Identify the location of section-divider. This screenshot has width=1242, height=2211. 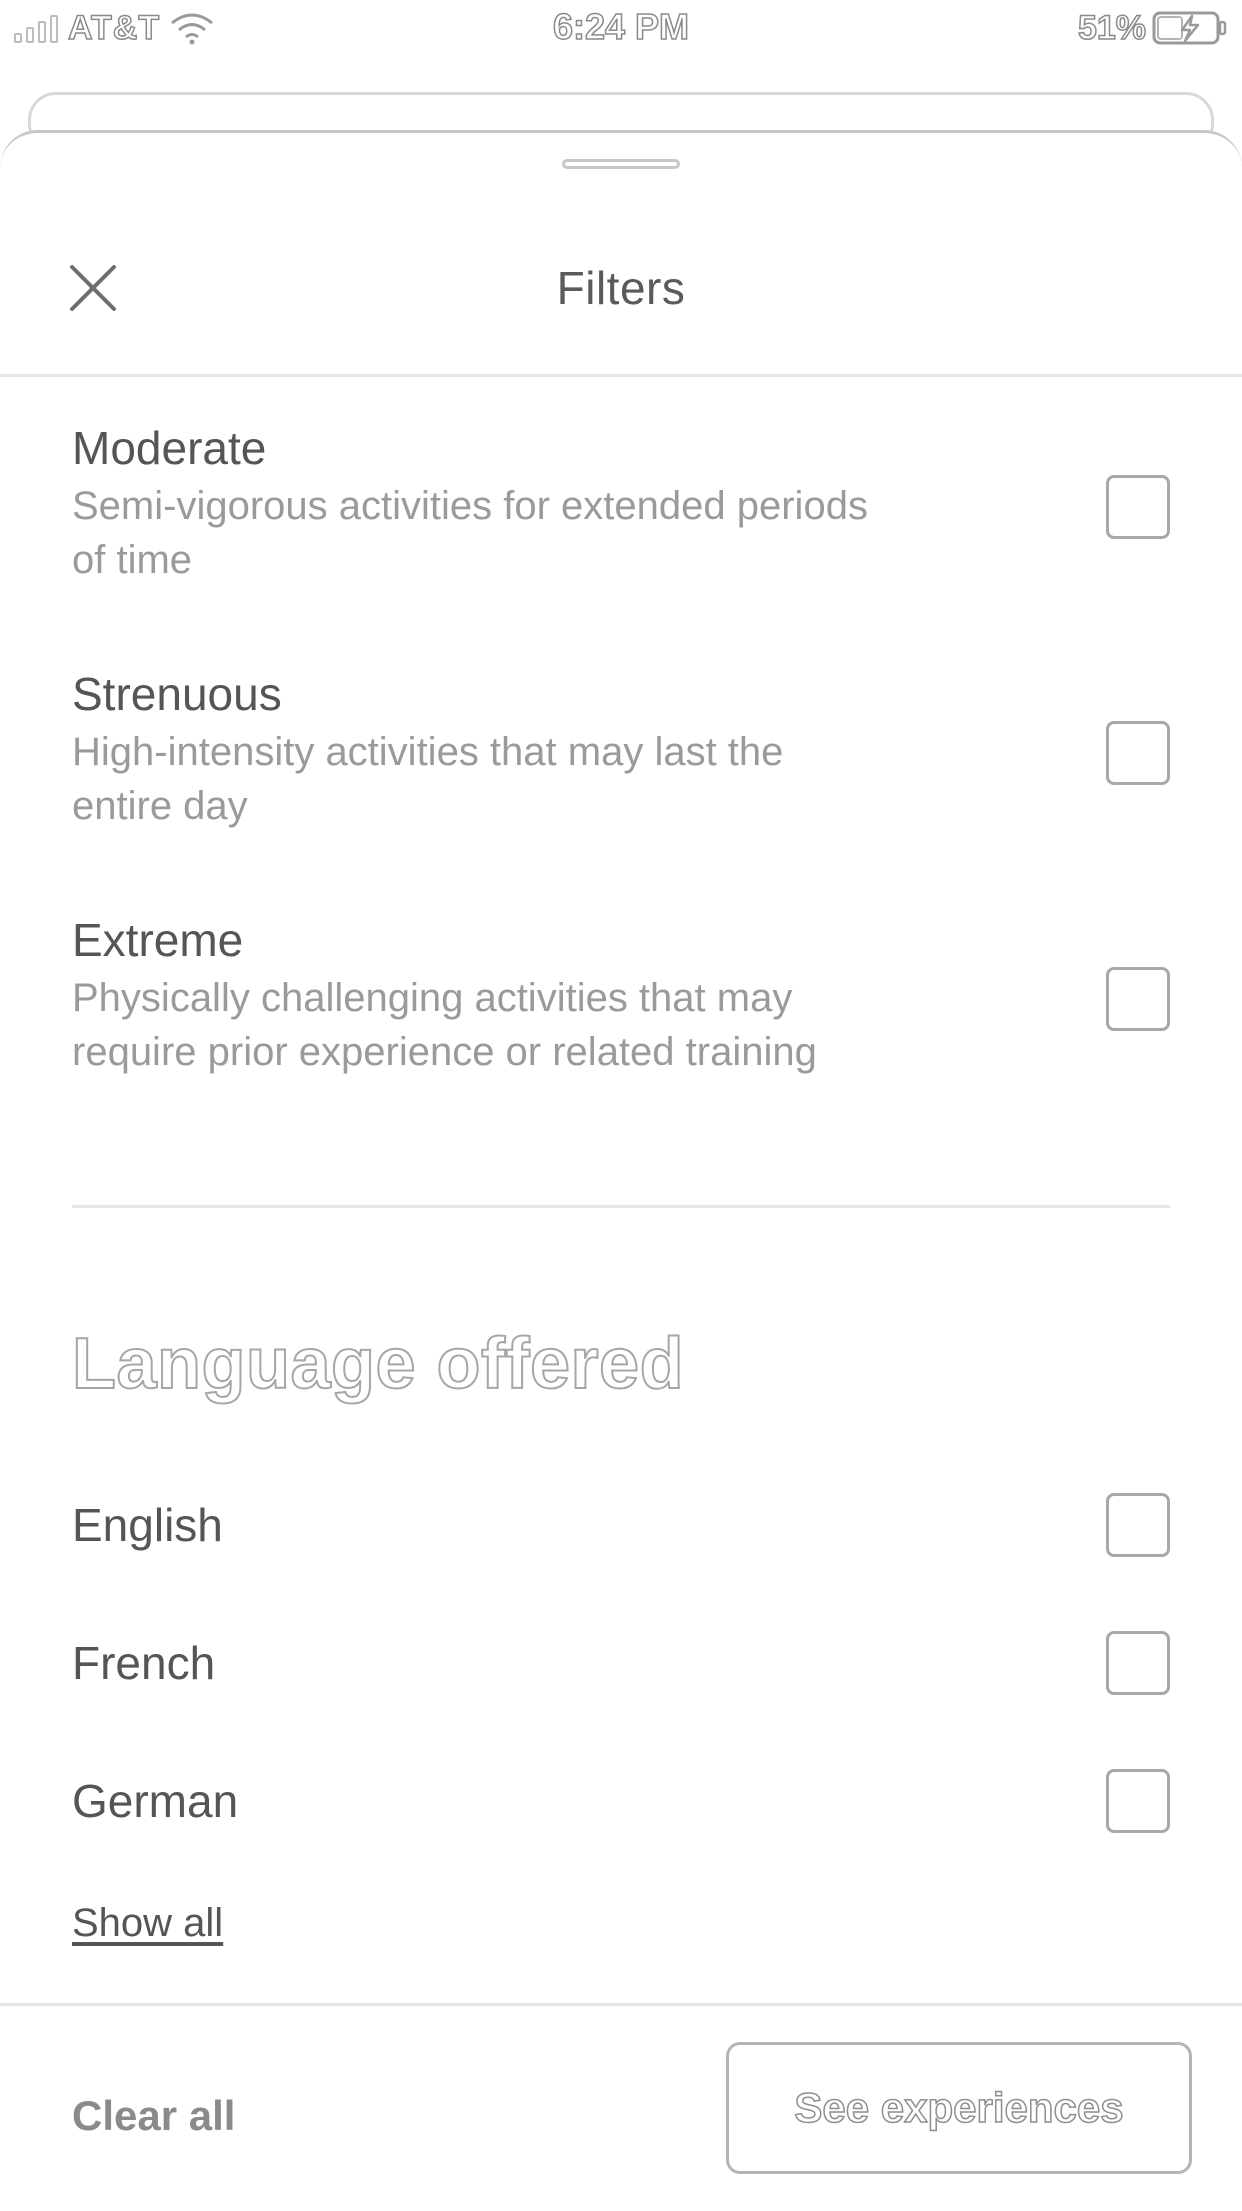
(621, 1206).